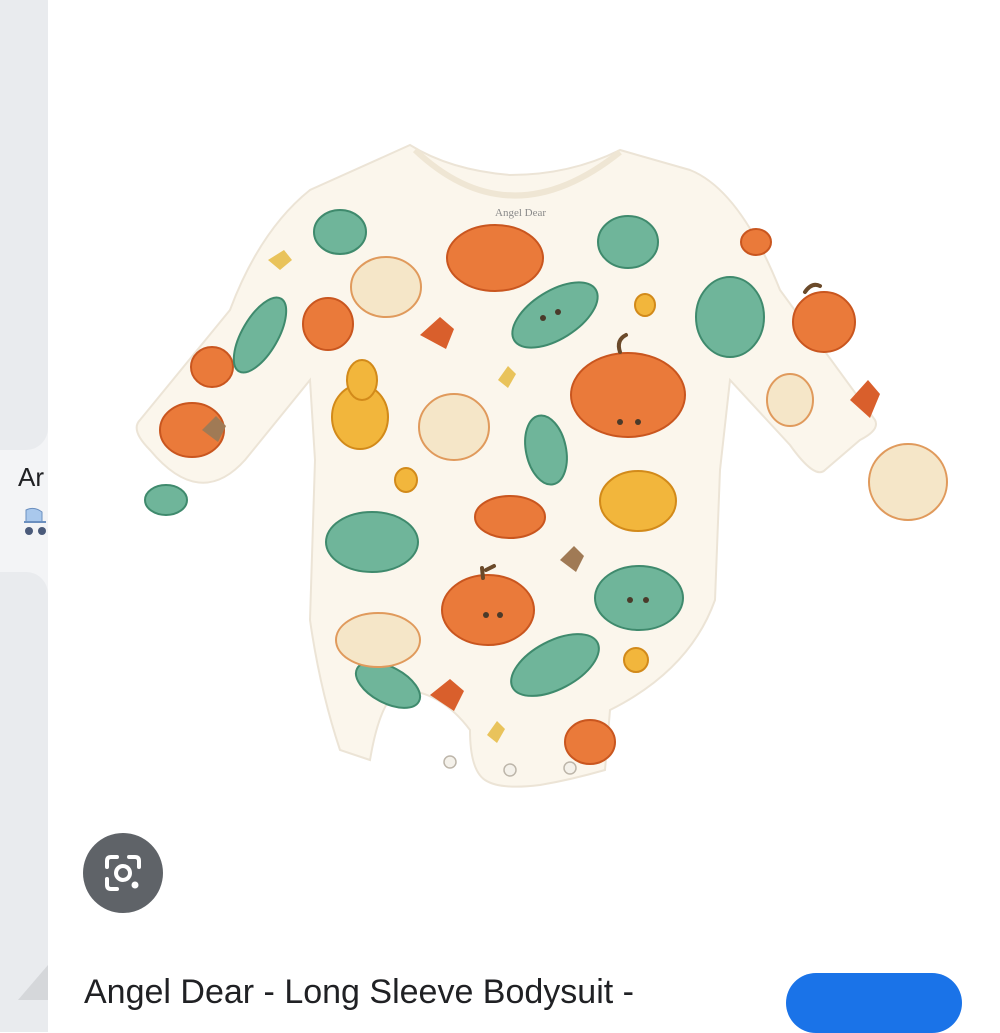 This screenshot has height=1033, width=1000. I want to click on brand-label: Angel Dear, so click(520, 213).